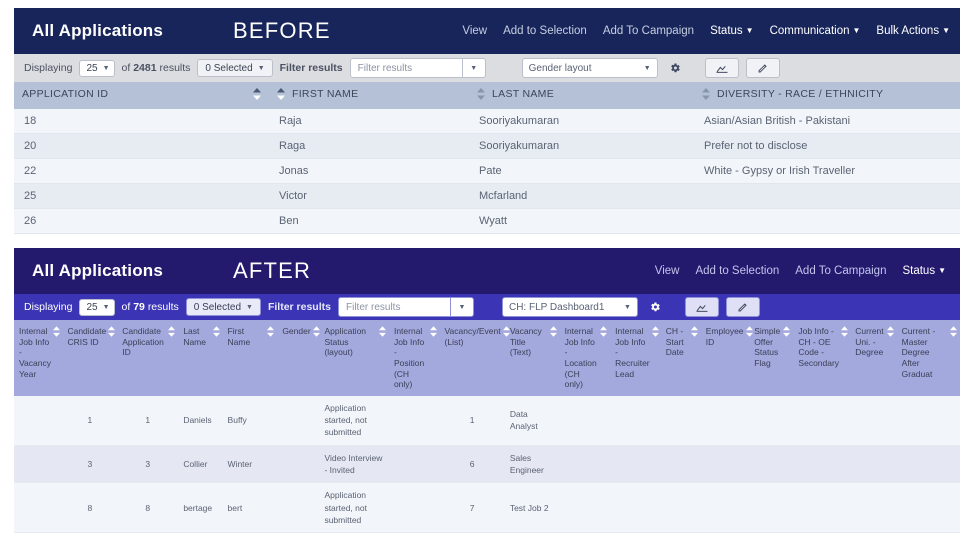  I want to click on column-header-last-name: Last Name, so click(200, 358).